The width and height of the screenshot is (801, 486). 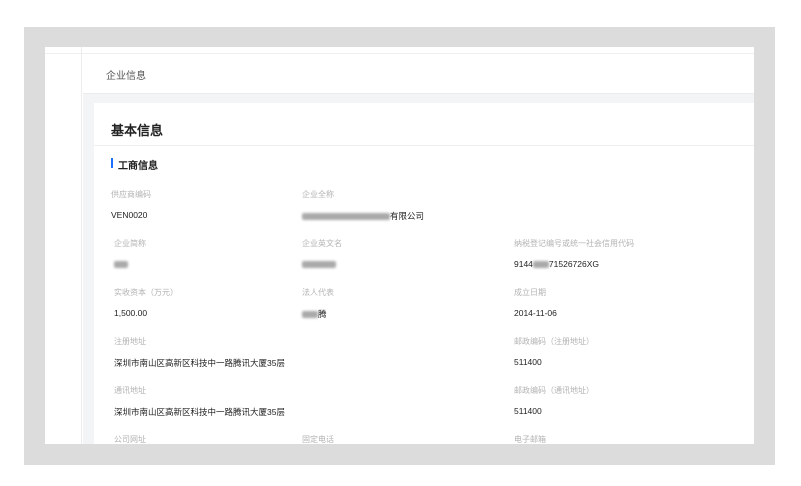 What do you see at coordinates (322, 314) in the screenshot?
I see `field-value-suffix: 腾` at bounding box center [322, 314].